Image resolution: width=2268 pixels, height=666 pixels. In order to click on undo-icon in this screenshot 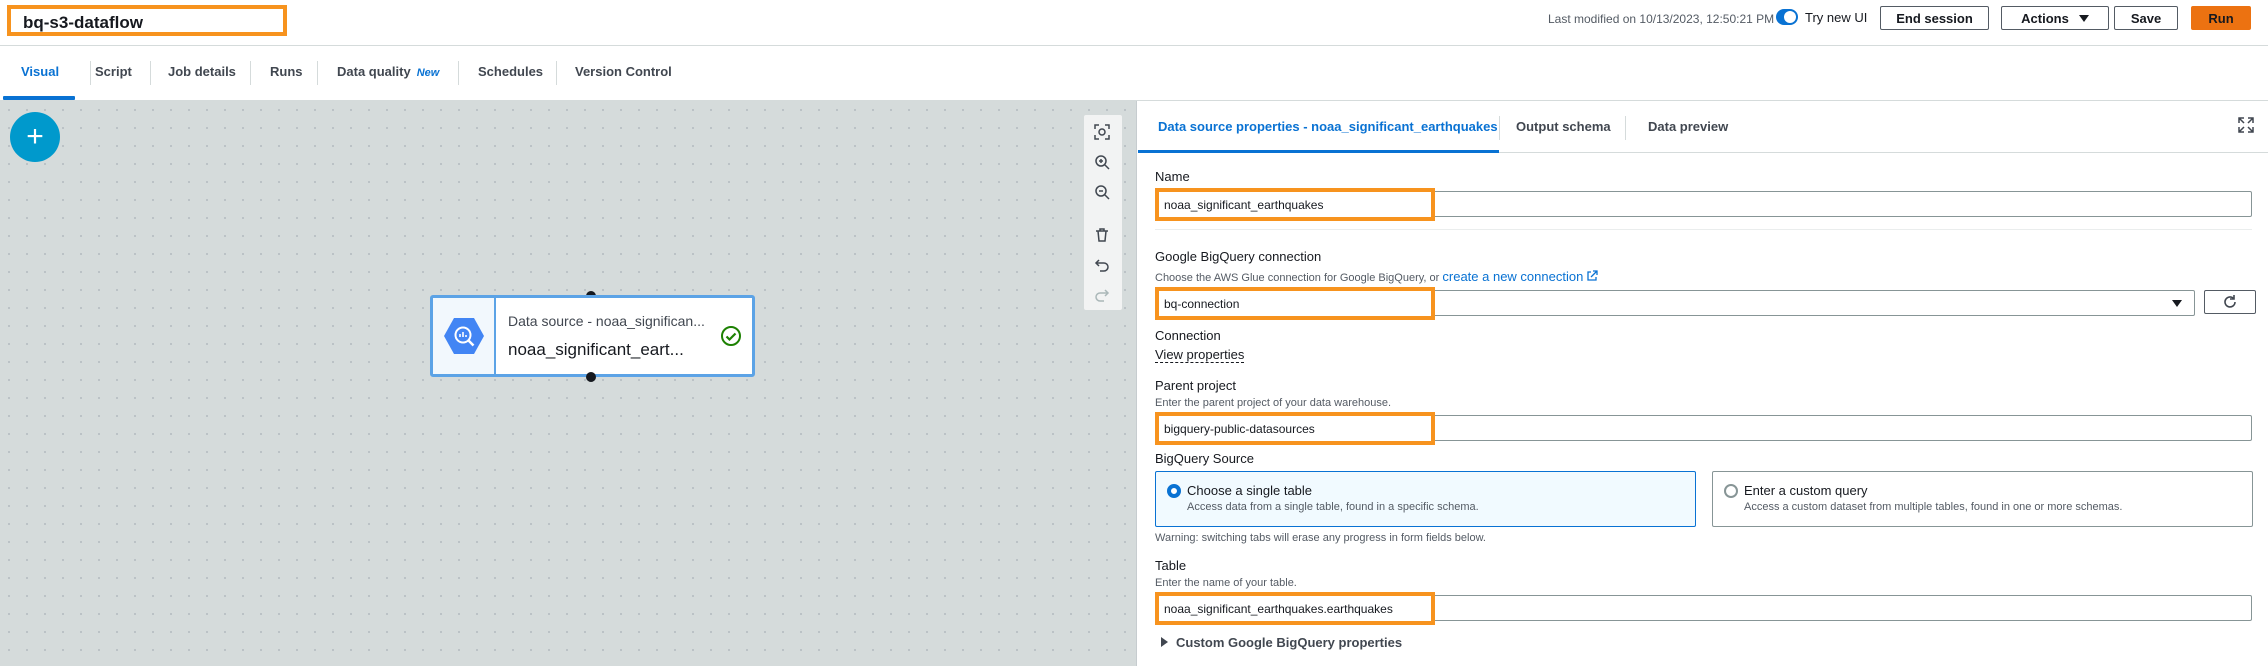, I will do `click(1102, 265)`.